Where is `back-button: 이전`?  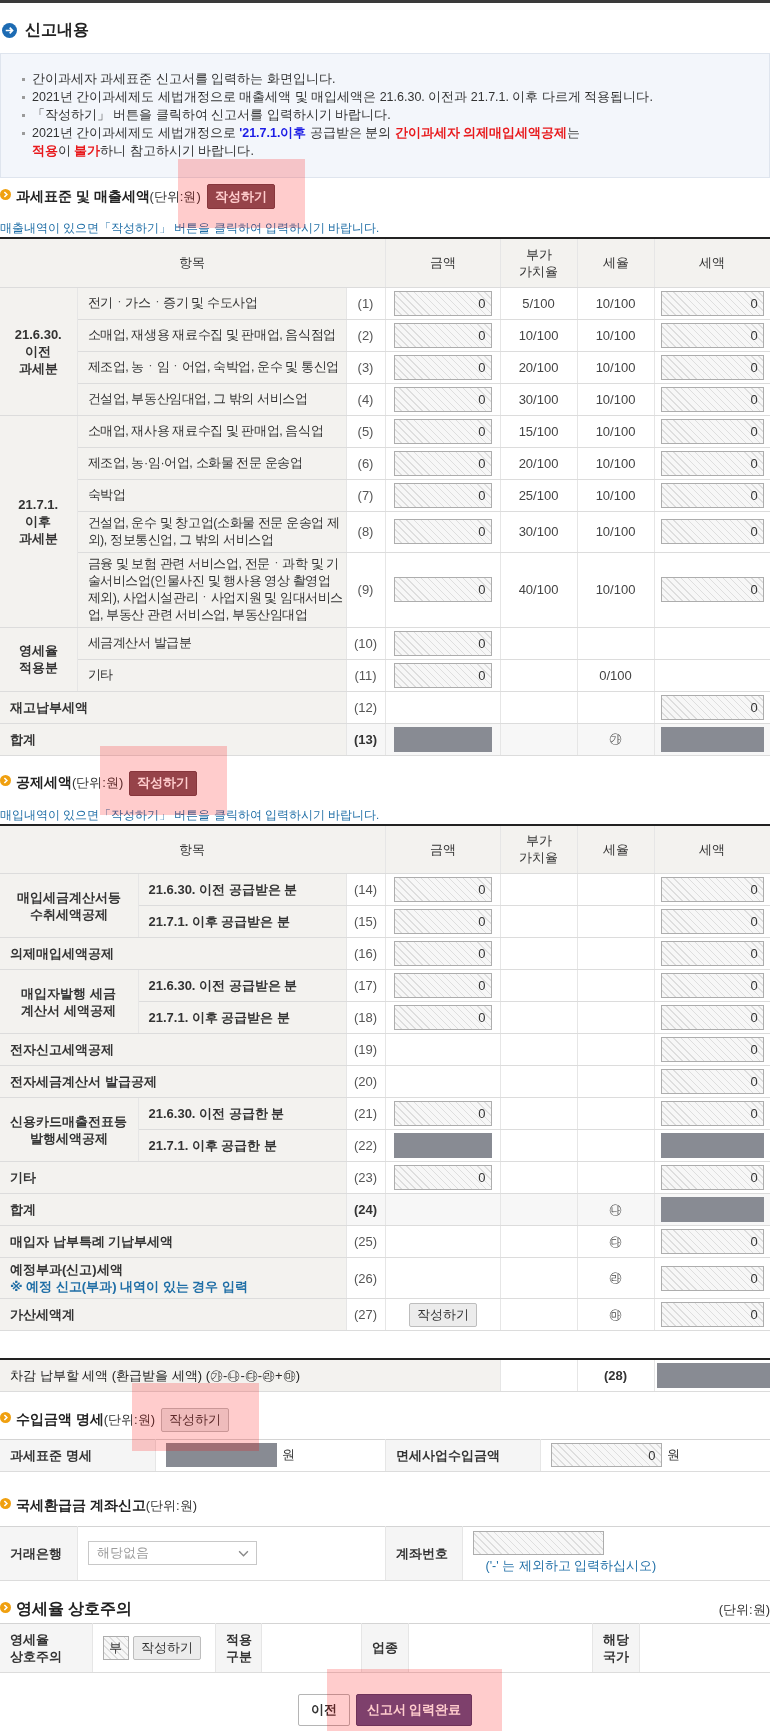 back-button: 이전 is located at coordinates (324, 1709).